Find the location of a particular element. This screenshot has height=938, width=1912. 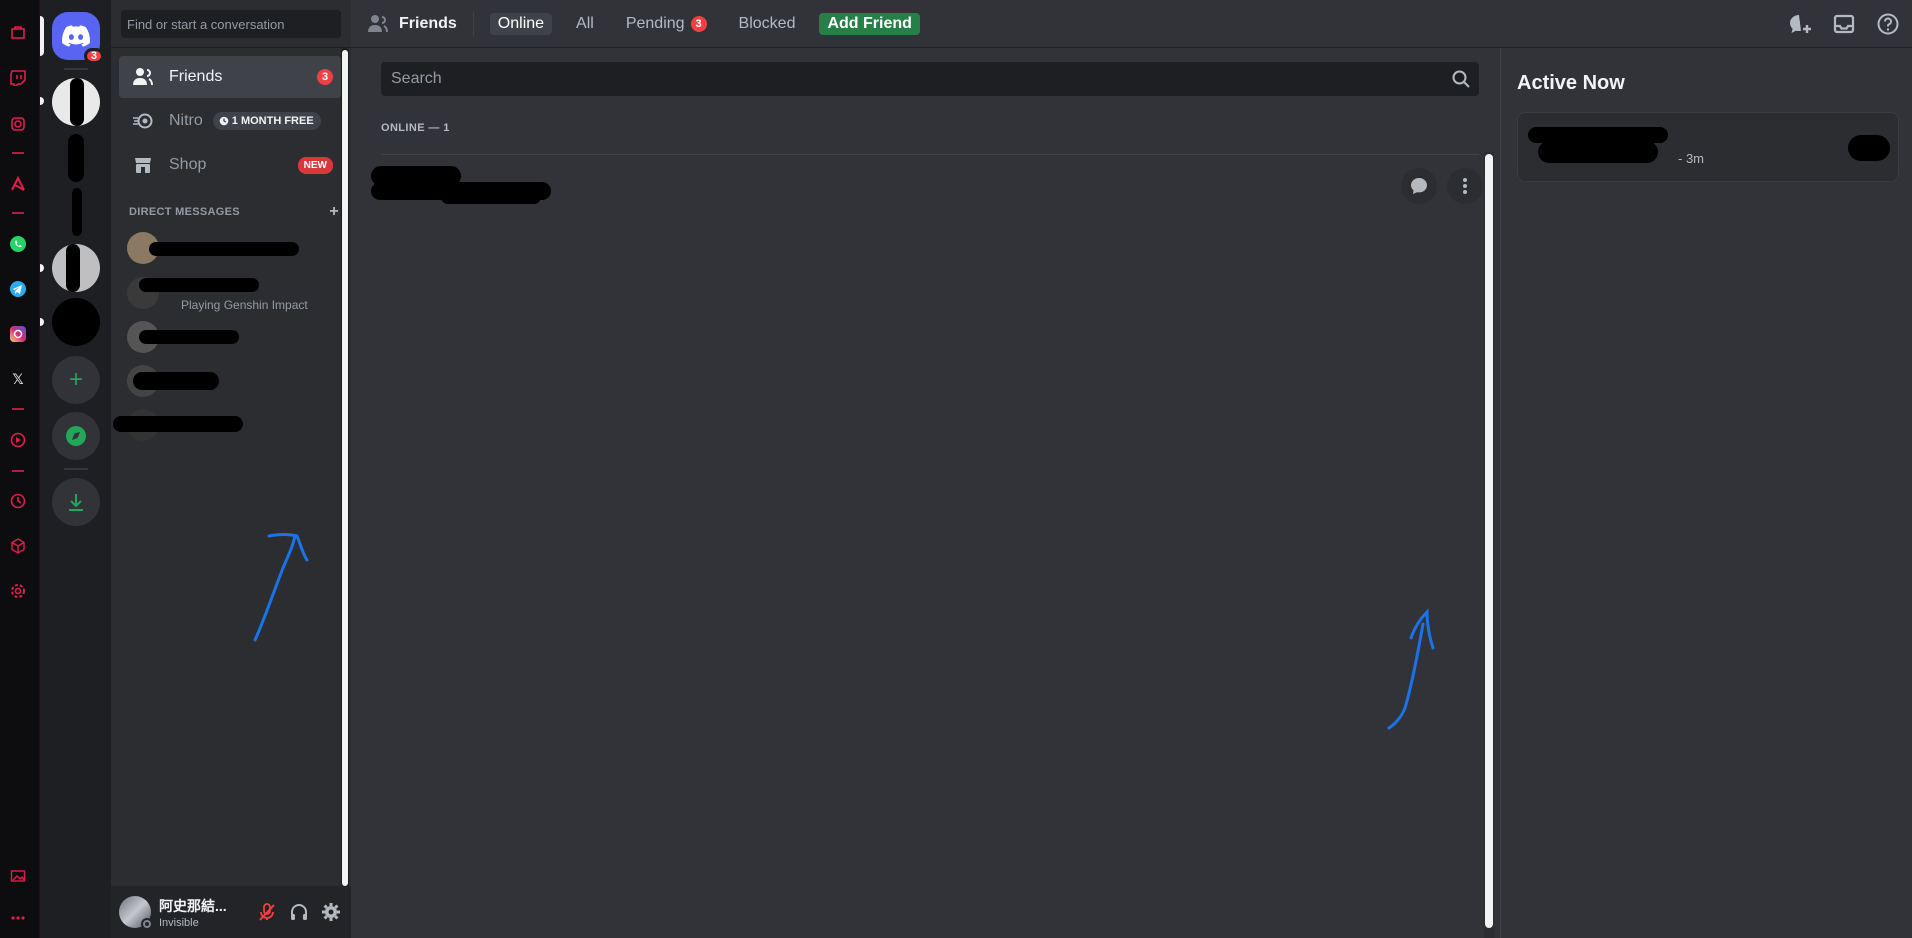

active-now-card: - 3m is located at coordinates (1708, 147).